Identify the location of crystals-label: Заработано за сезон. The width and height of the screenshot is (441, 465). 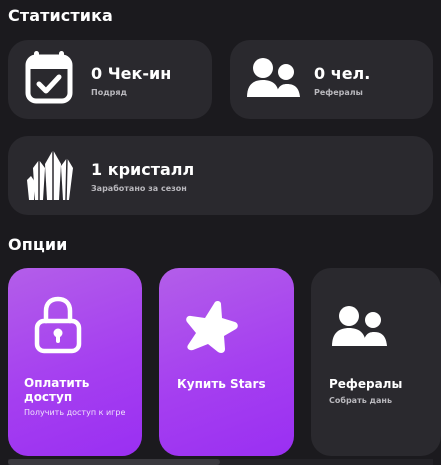
(139, 188).